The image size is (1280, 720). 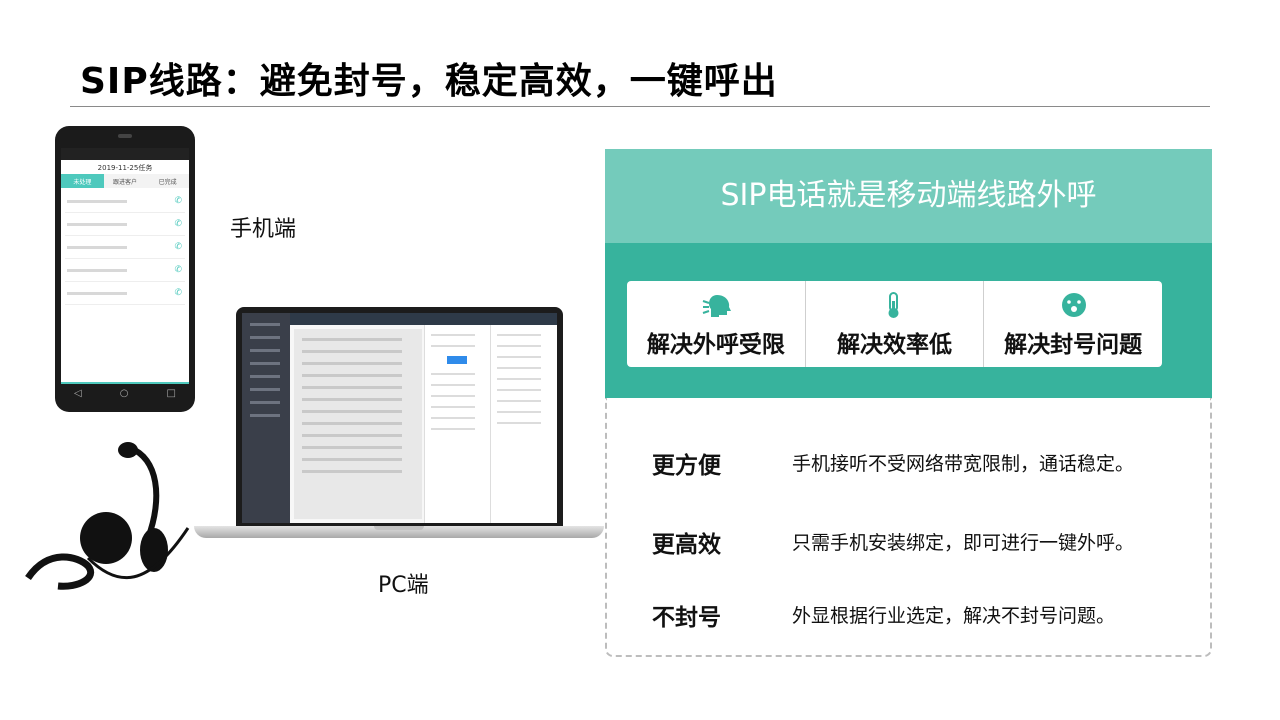 What do you see at coordinates (423, 319) in the screenshot?
I see `crm-topbar` at bounding box center [423, 319].